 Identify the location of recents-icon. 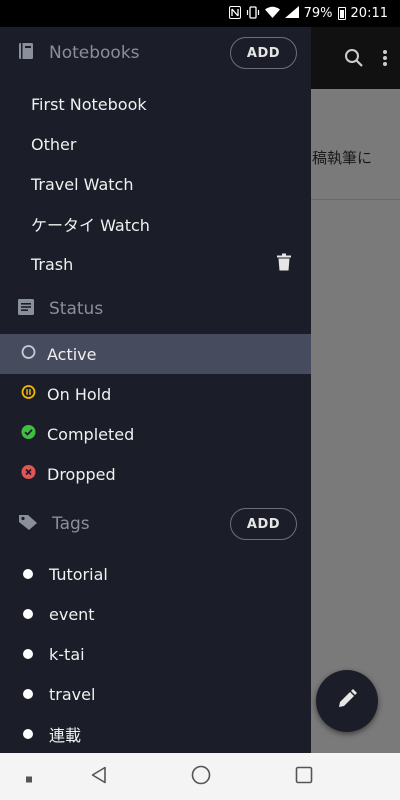
(304, 777).